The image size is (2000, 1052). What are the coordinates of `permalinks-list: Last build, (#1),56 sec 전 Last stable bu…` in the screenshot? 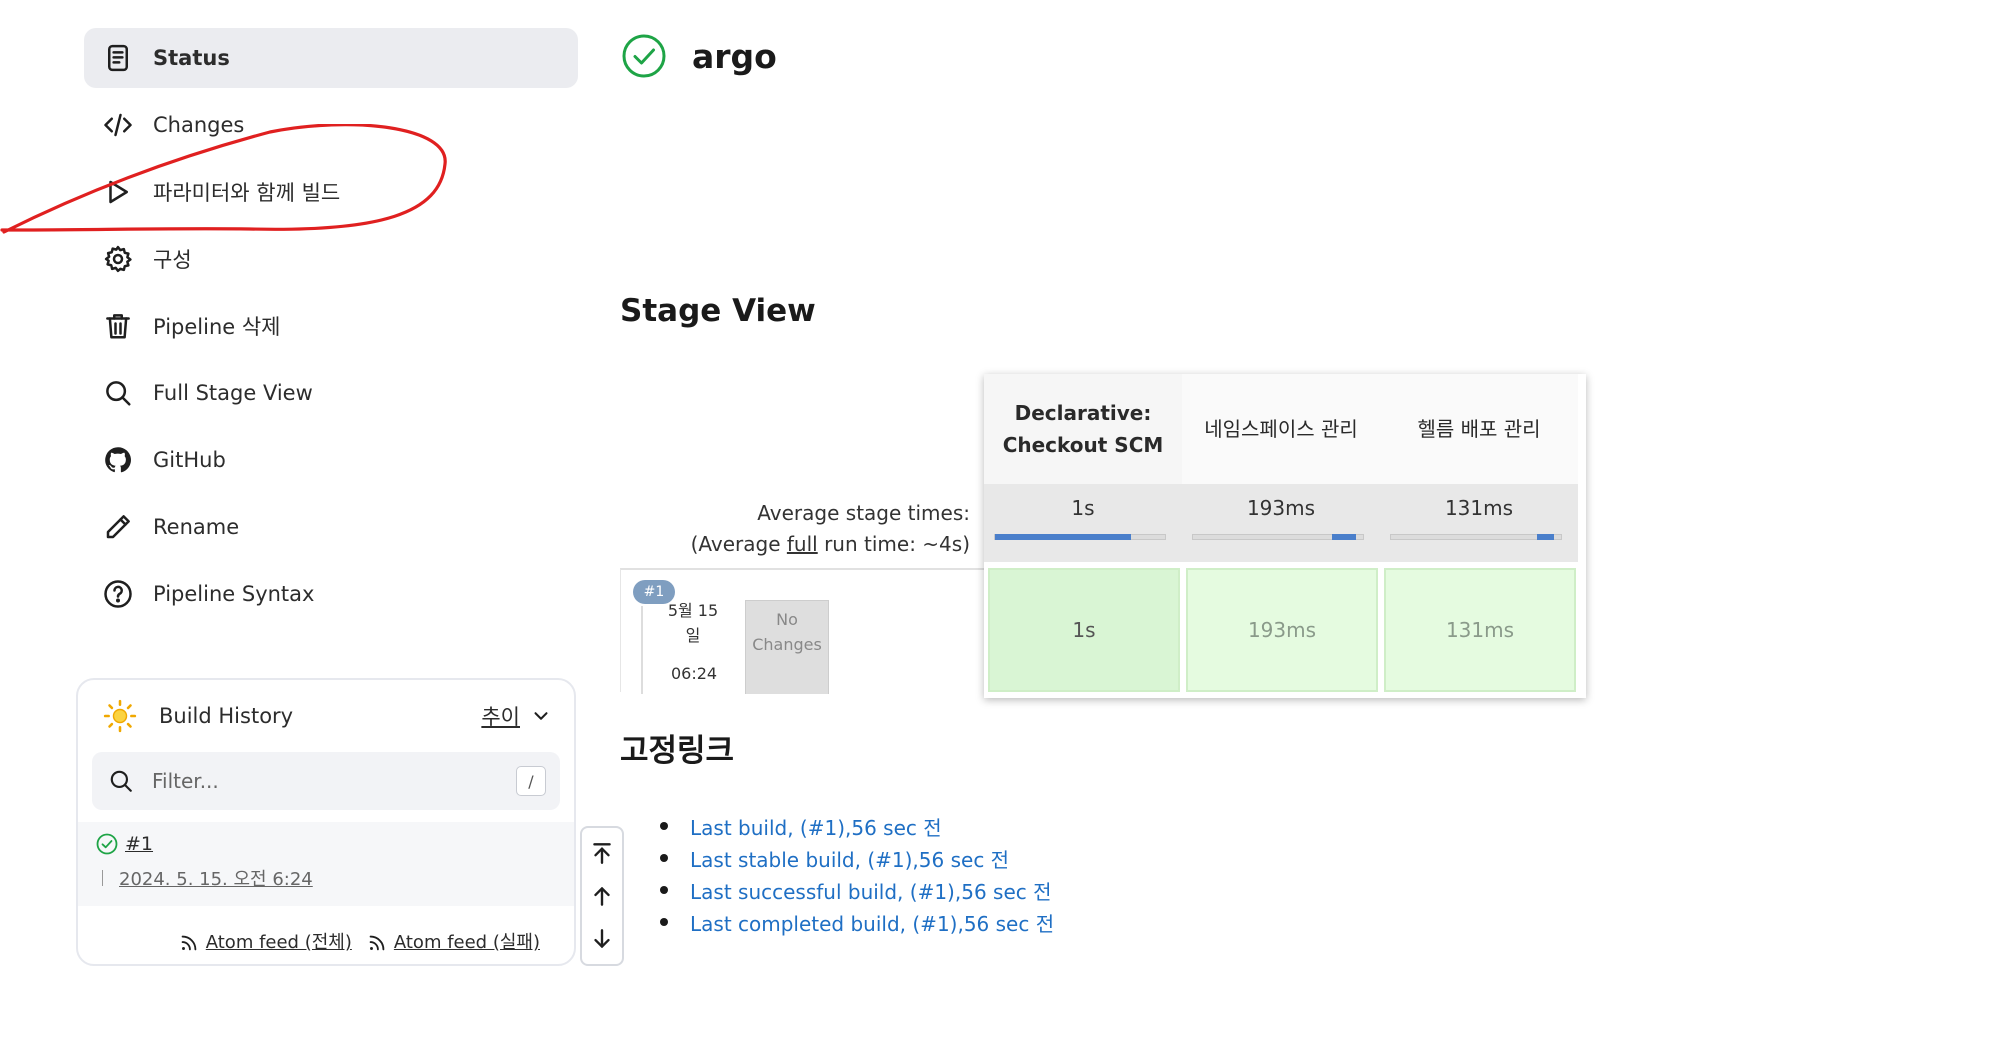 It's located at (857, 874).